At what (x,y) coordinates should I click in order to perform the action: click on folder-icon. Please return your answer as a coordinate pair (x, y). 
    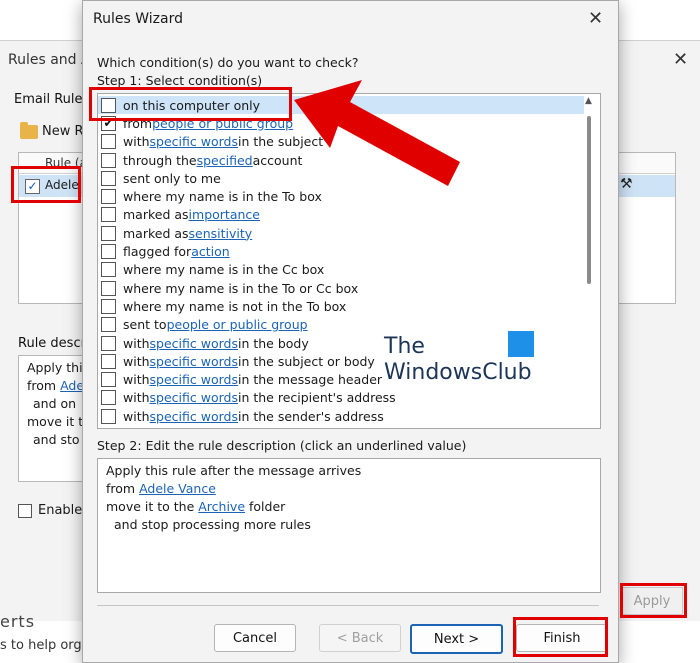
    Looking at the image, I should click on (29, 130).